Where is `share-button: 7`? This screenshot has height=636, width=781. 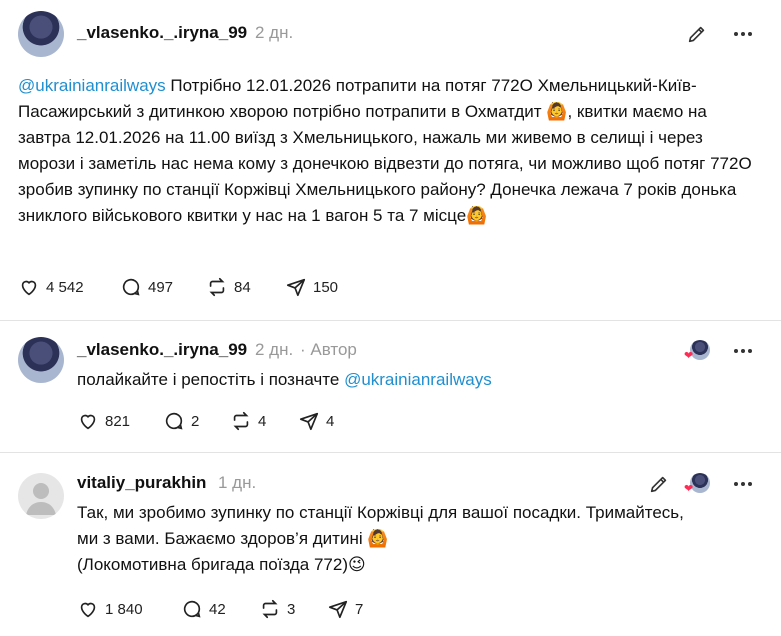 share-button: 7 is located at coordinates (345, 609).